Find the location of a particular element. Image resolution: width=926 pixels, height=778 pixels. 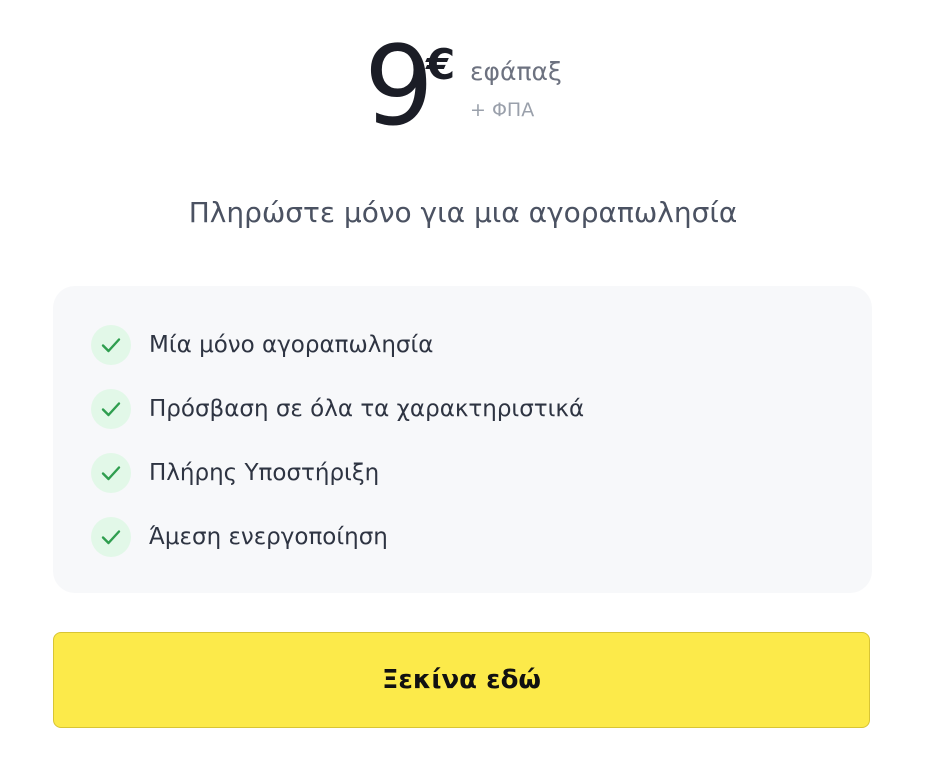

feature-label: Άμεση ενεργοποίηση is located at coordinates (268, 537).